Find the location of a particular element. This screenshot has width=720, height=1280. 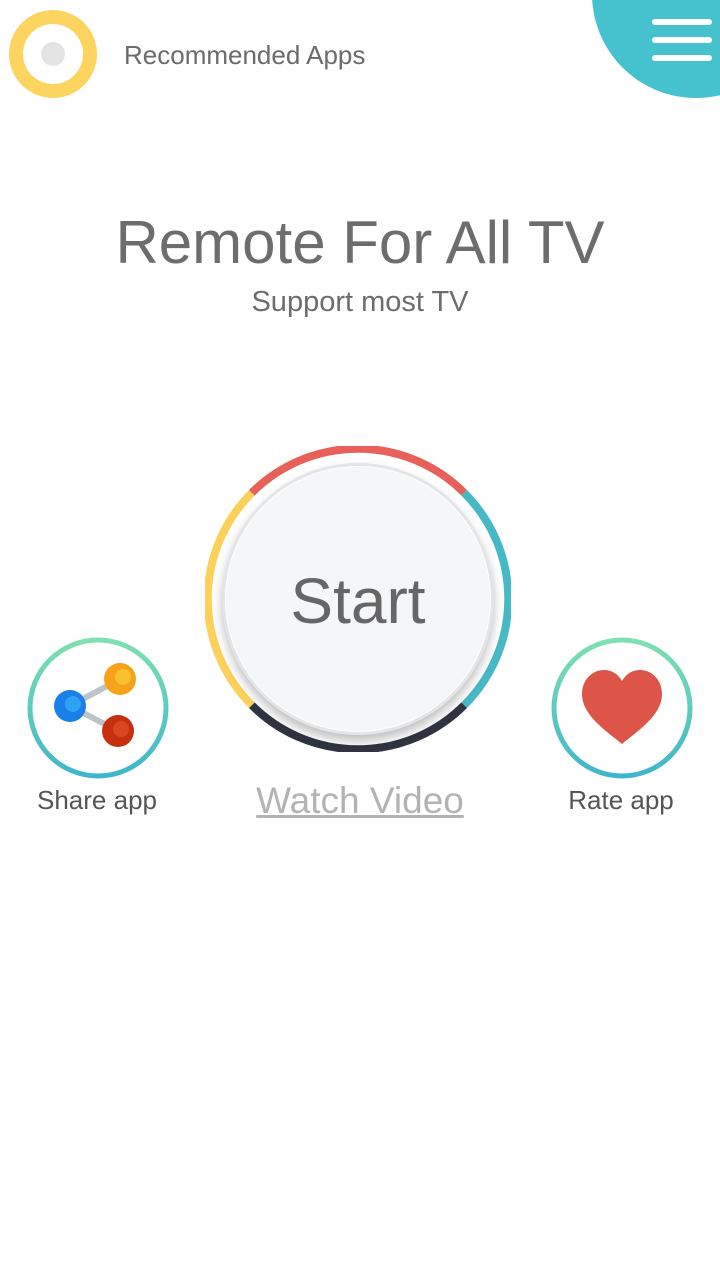

recommended-apps-icon is located at coordinates (53, 54).